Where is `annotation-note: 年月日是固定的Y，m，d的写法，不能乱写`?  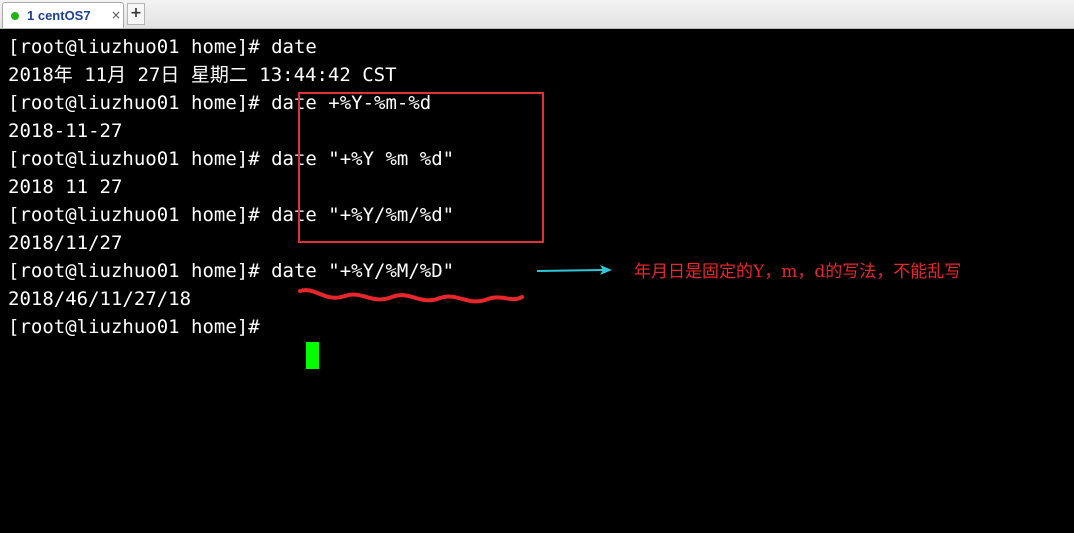
annotation-note: 年月日是固定的Y，m，d的写法，不能乱写 is located at coordinates (798, 272).